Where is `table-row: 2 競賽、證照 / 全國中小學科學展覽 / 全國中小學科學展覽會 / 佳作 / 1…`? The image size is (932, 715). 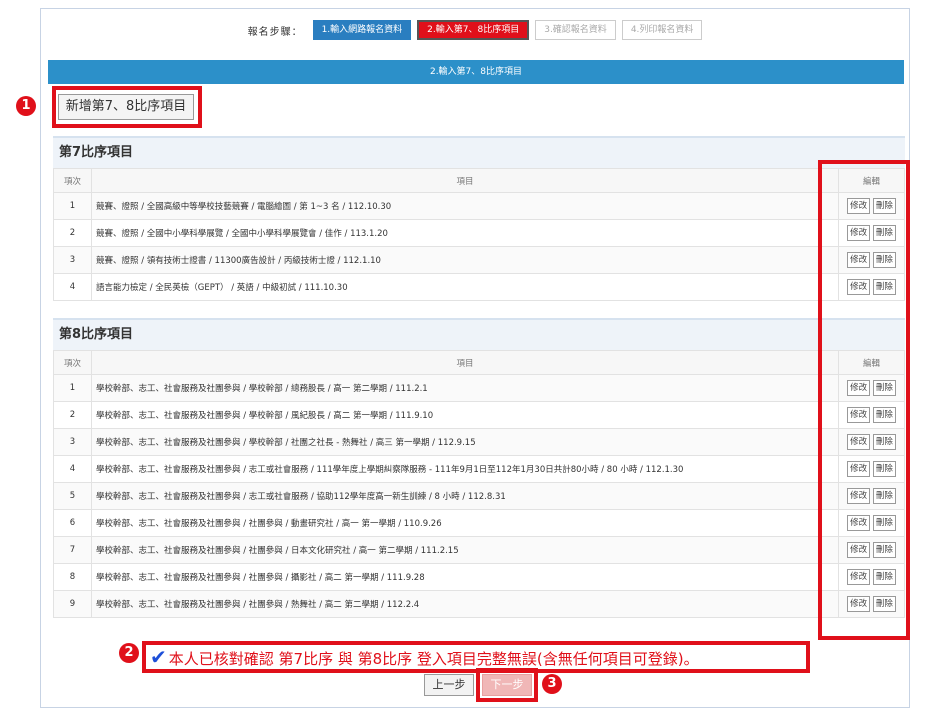 table-row: 2 競賽、證照 / 全國中小學科學展覽 / 全國中小學科學展覽會 / 佳作 / 1… is located at coordinates (479, 233).